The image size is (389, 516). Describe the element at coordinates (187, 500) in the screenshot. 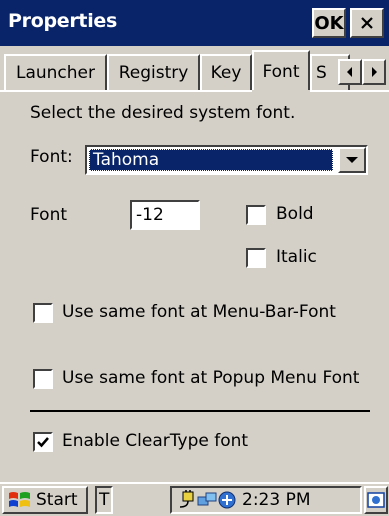

I see `power-plug-icon` at that location.